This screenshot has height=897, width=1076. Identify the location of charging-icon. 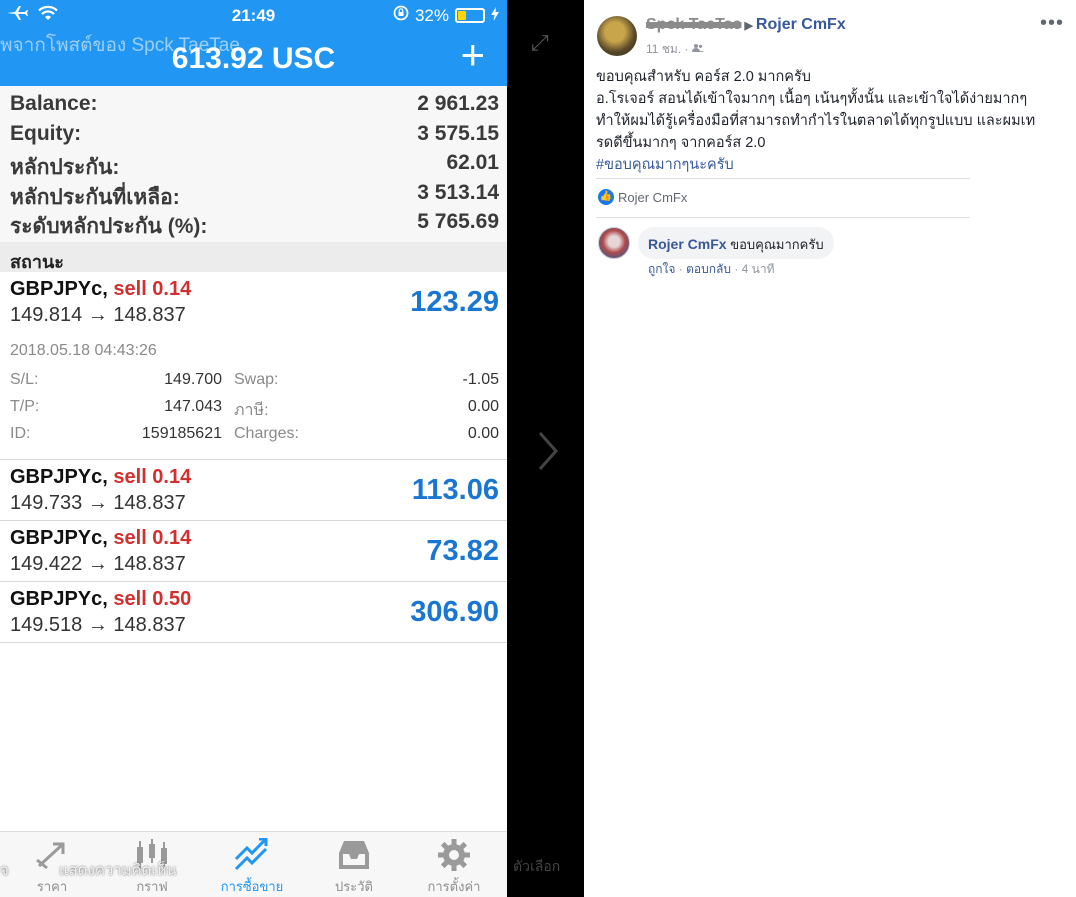
(495, 16).